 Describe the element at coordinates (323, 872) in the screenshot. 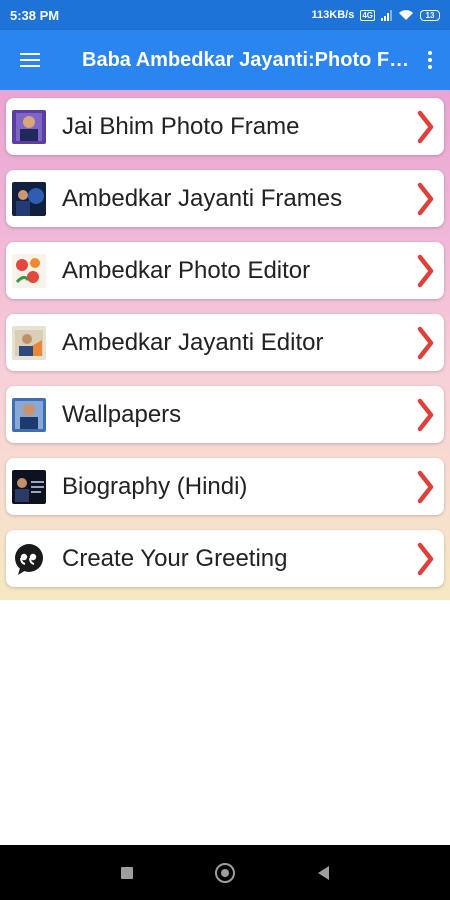

I see `back-button` at that location.